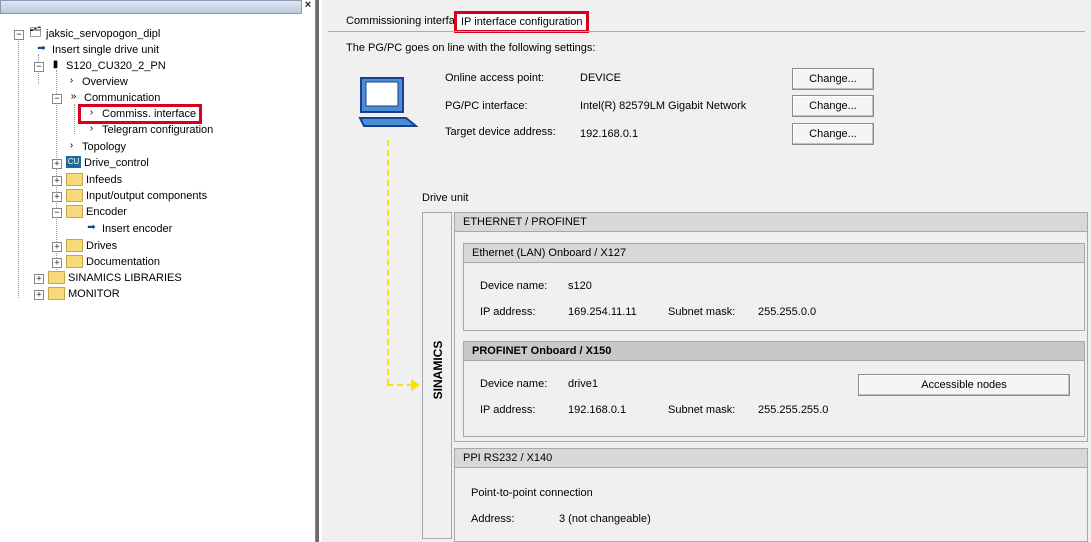 Image resolution: width=1091 pixels, height=542 pixels. I want to click on tree-item-label: Drives, so click(102, 246).